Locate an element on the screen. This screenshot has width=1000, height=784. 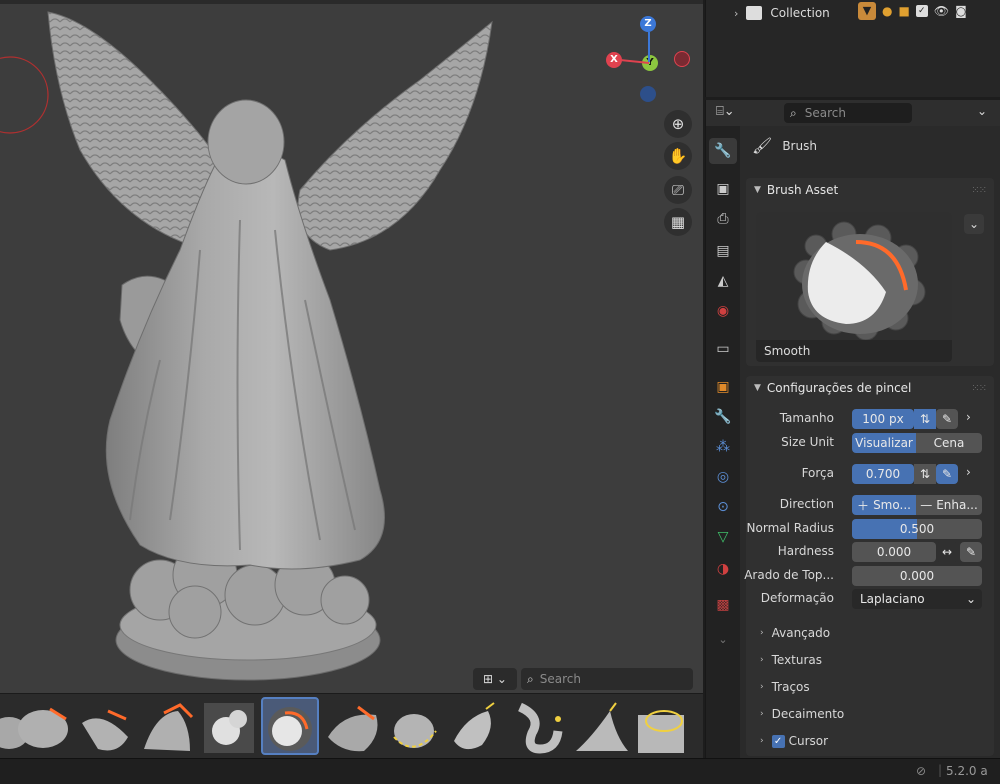
perspective-grid-icon: ▦ is located at coordinates (678, 222).